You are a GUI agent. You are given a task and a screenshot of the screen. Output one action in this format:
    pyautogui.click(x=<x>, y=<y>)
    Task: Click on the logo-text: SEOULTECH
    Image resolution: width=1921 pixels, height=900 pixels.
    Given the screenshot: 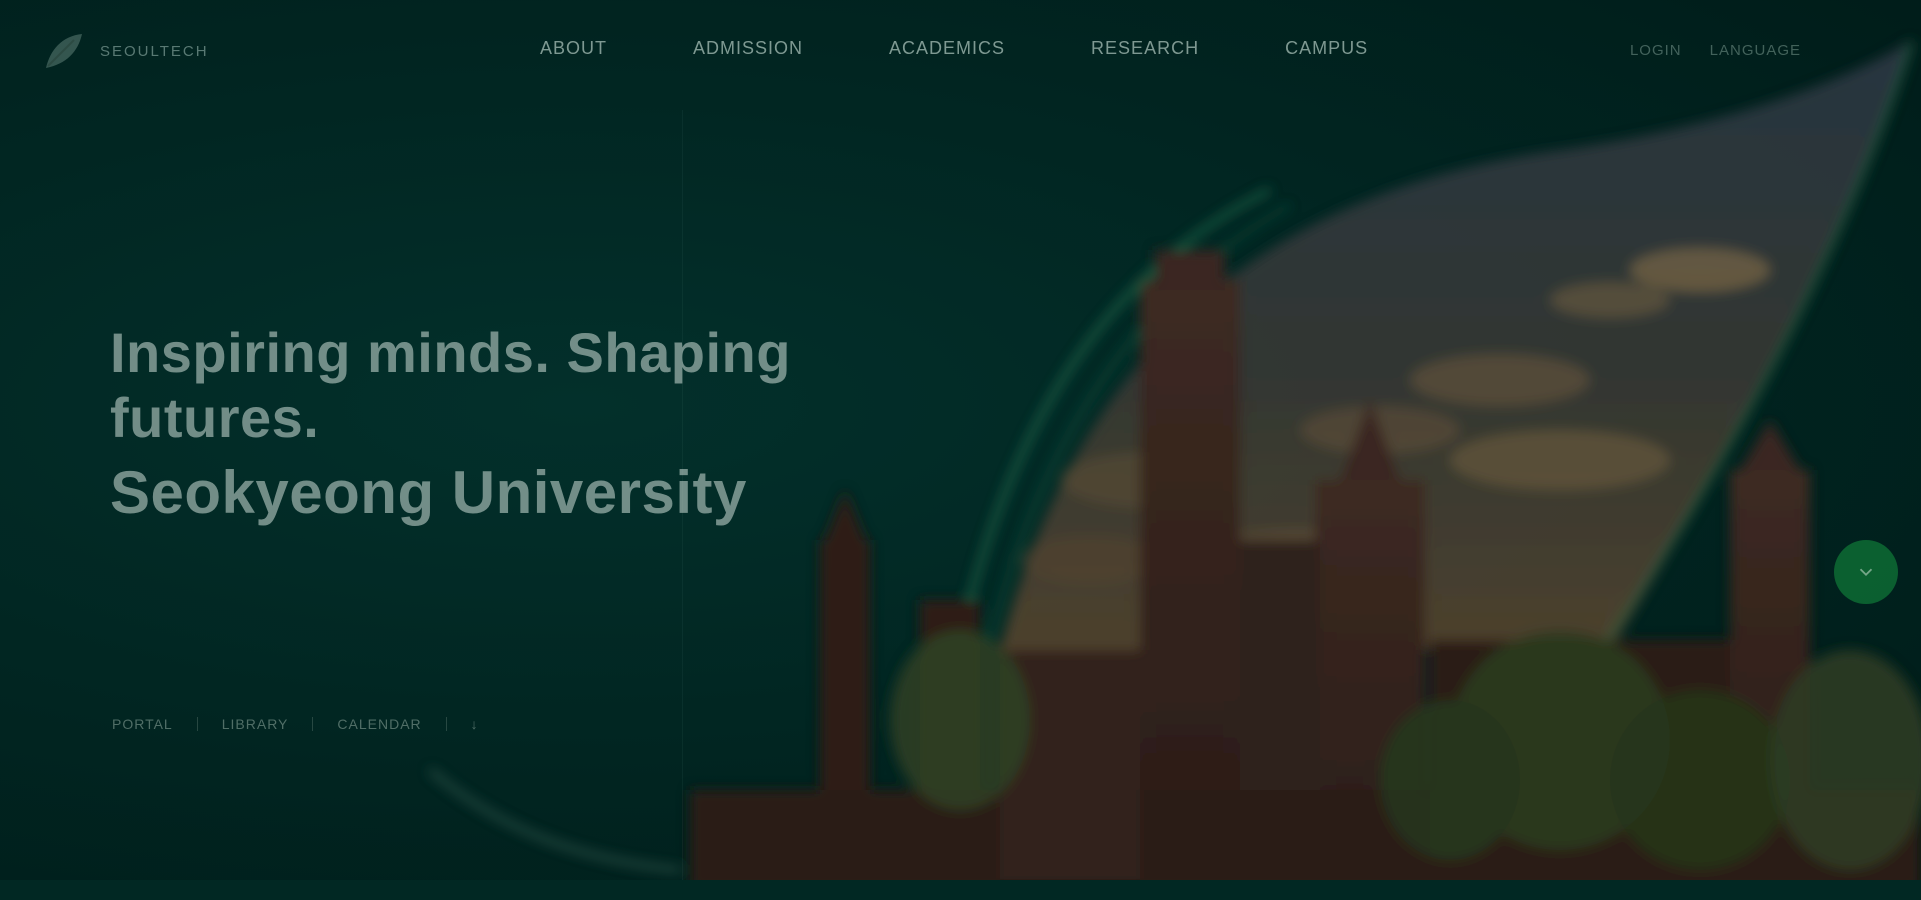 What is the action you would take?
    pyautogui.click(x=154, y=51)
    